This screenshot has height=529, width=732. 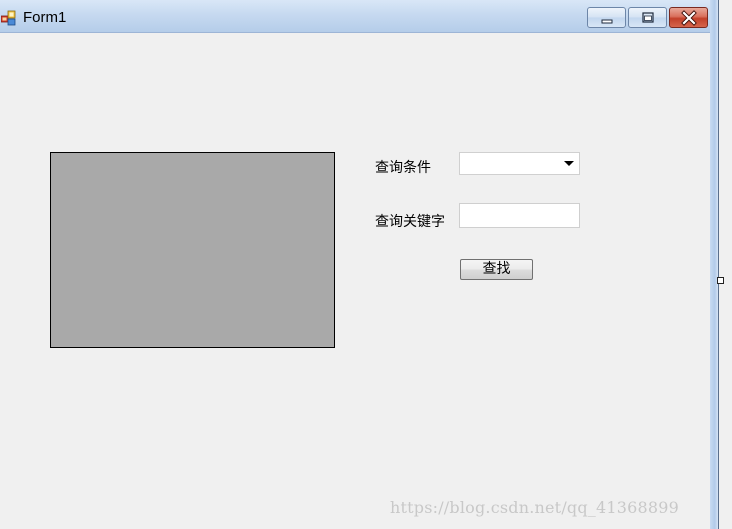 I want to click on maximize-icon, so click(x=648, y=17).